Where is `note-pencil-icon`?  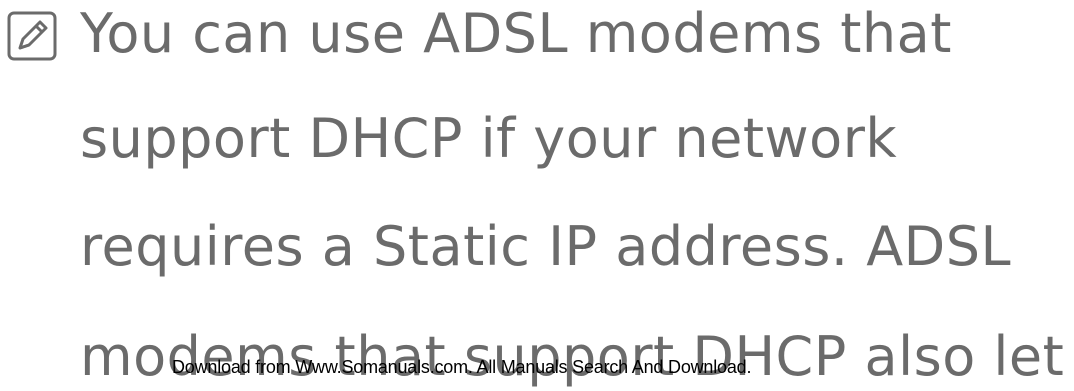 note-pencil-icon is located at coordinates (32, 36).